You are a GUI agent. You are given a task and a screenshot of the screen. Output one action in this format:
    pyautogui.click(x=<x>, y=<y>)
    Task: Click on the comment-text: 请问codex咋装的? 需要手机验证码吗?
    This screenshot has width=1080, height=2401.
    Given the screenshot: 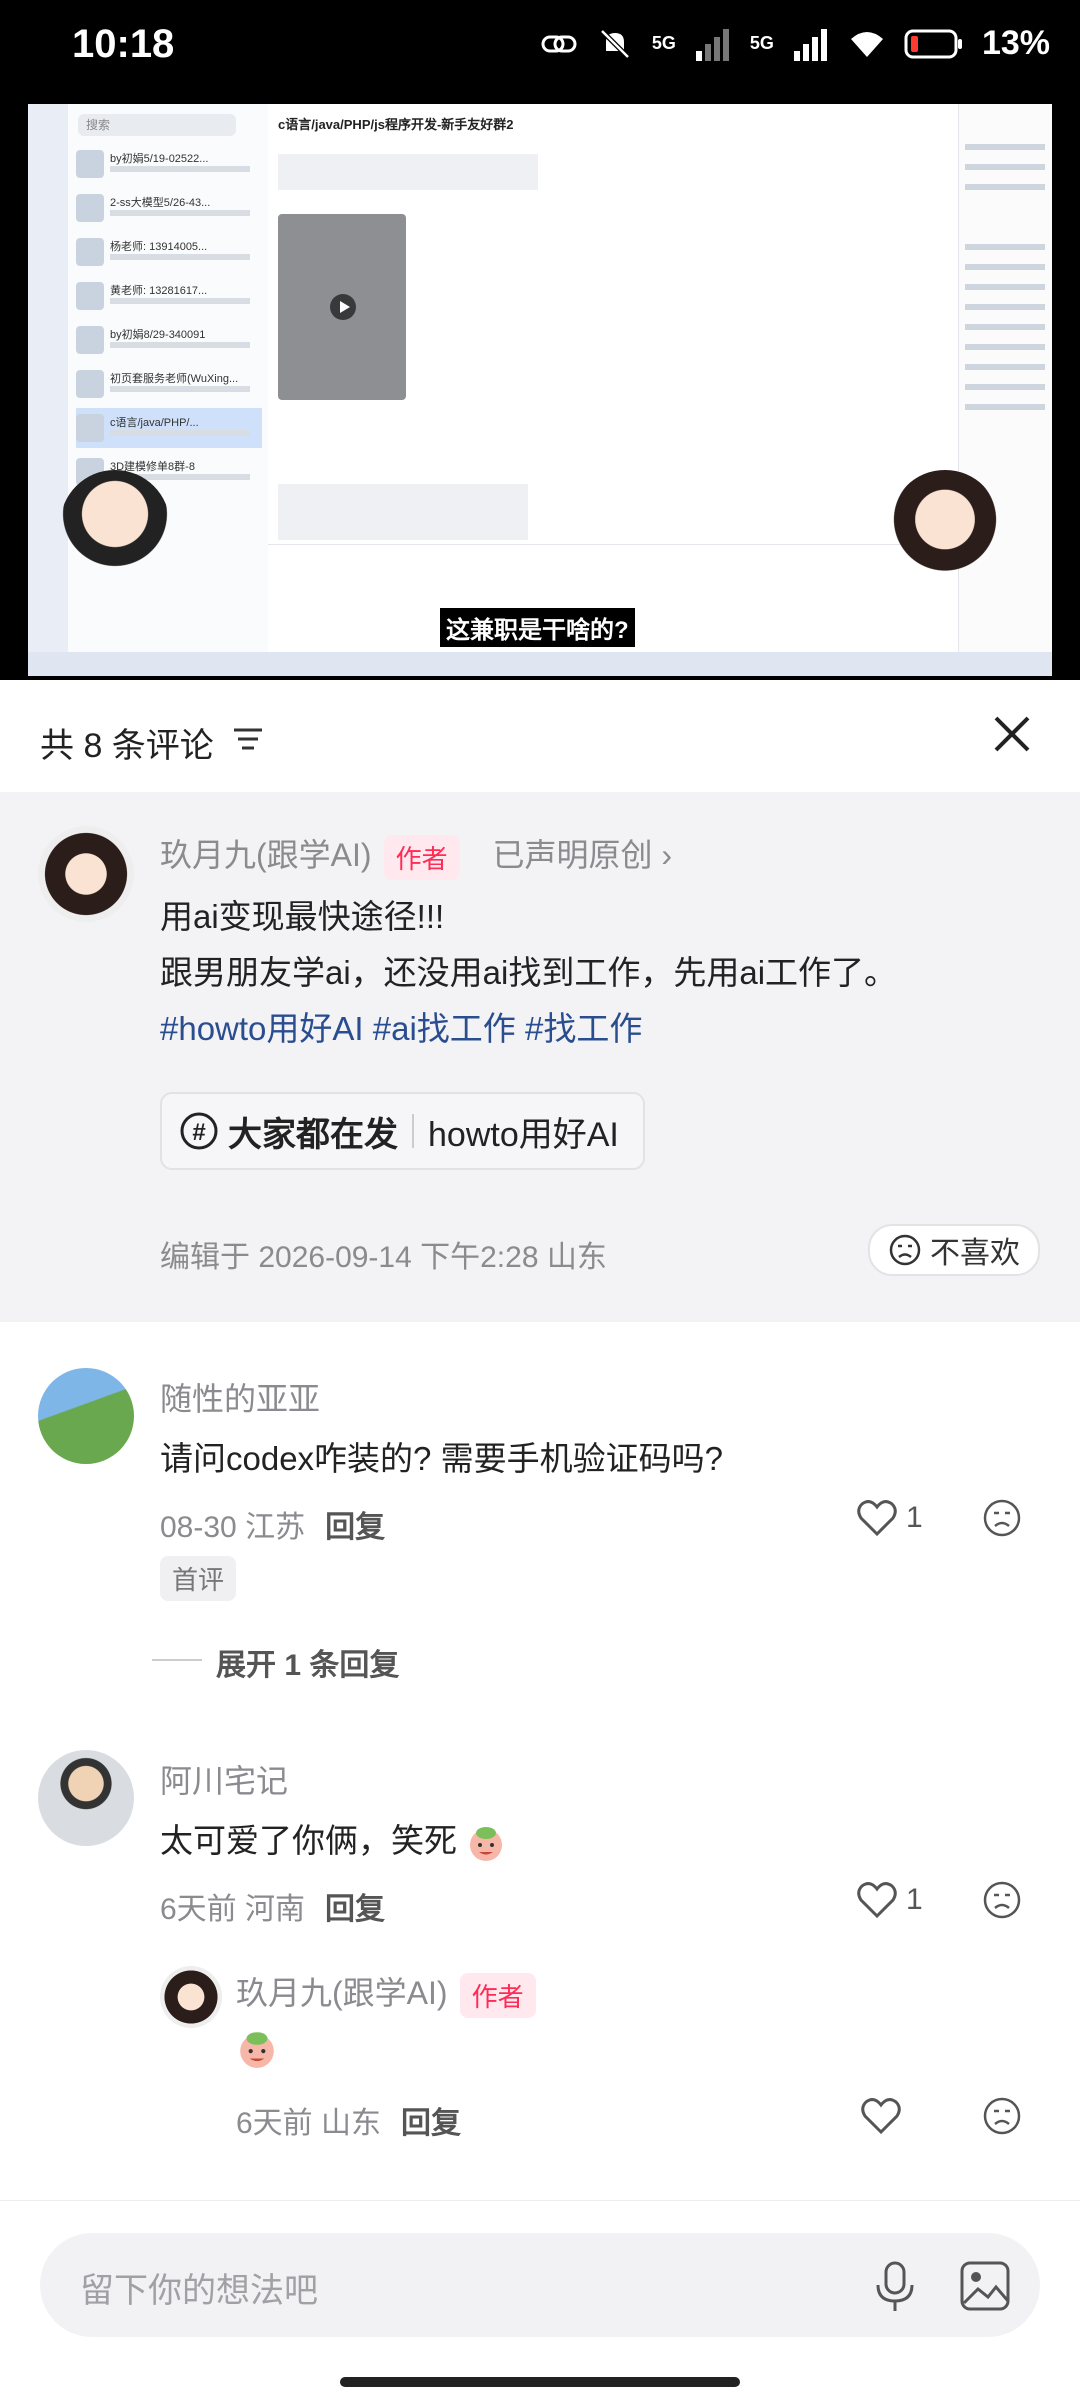 What is the action you would take?
    pyautogui.click(x=441, y=1458)
    